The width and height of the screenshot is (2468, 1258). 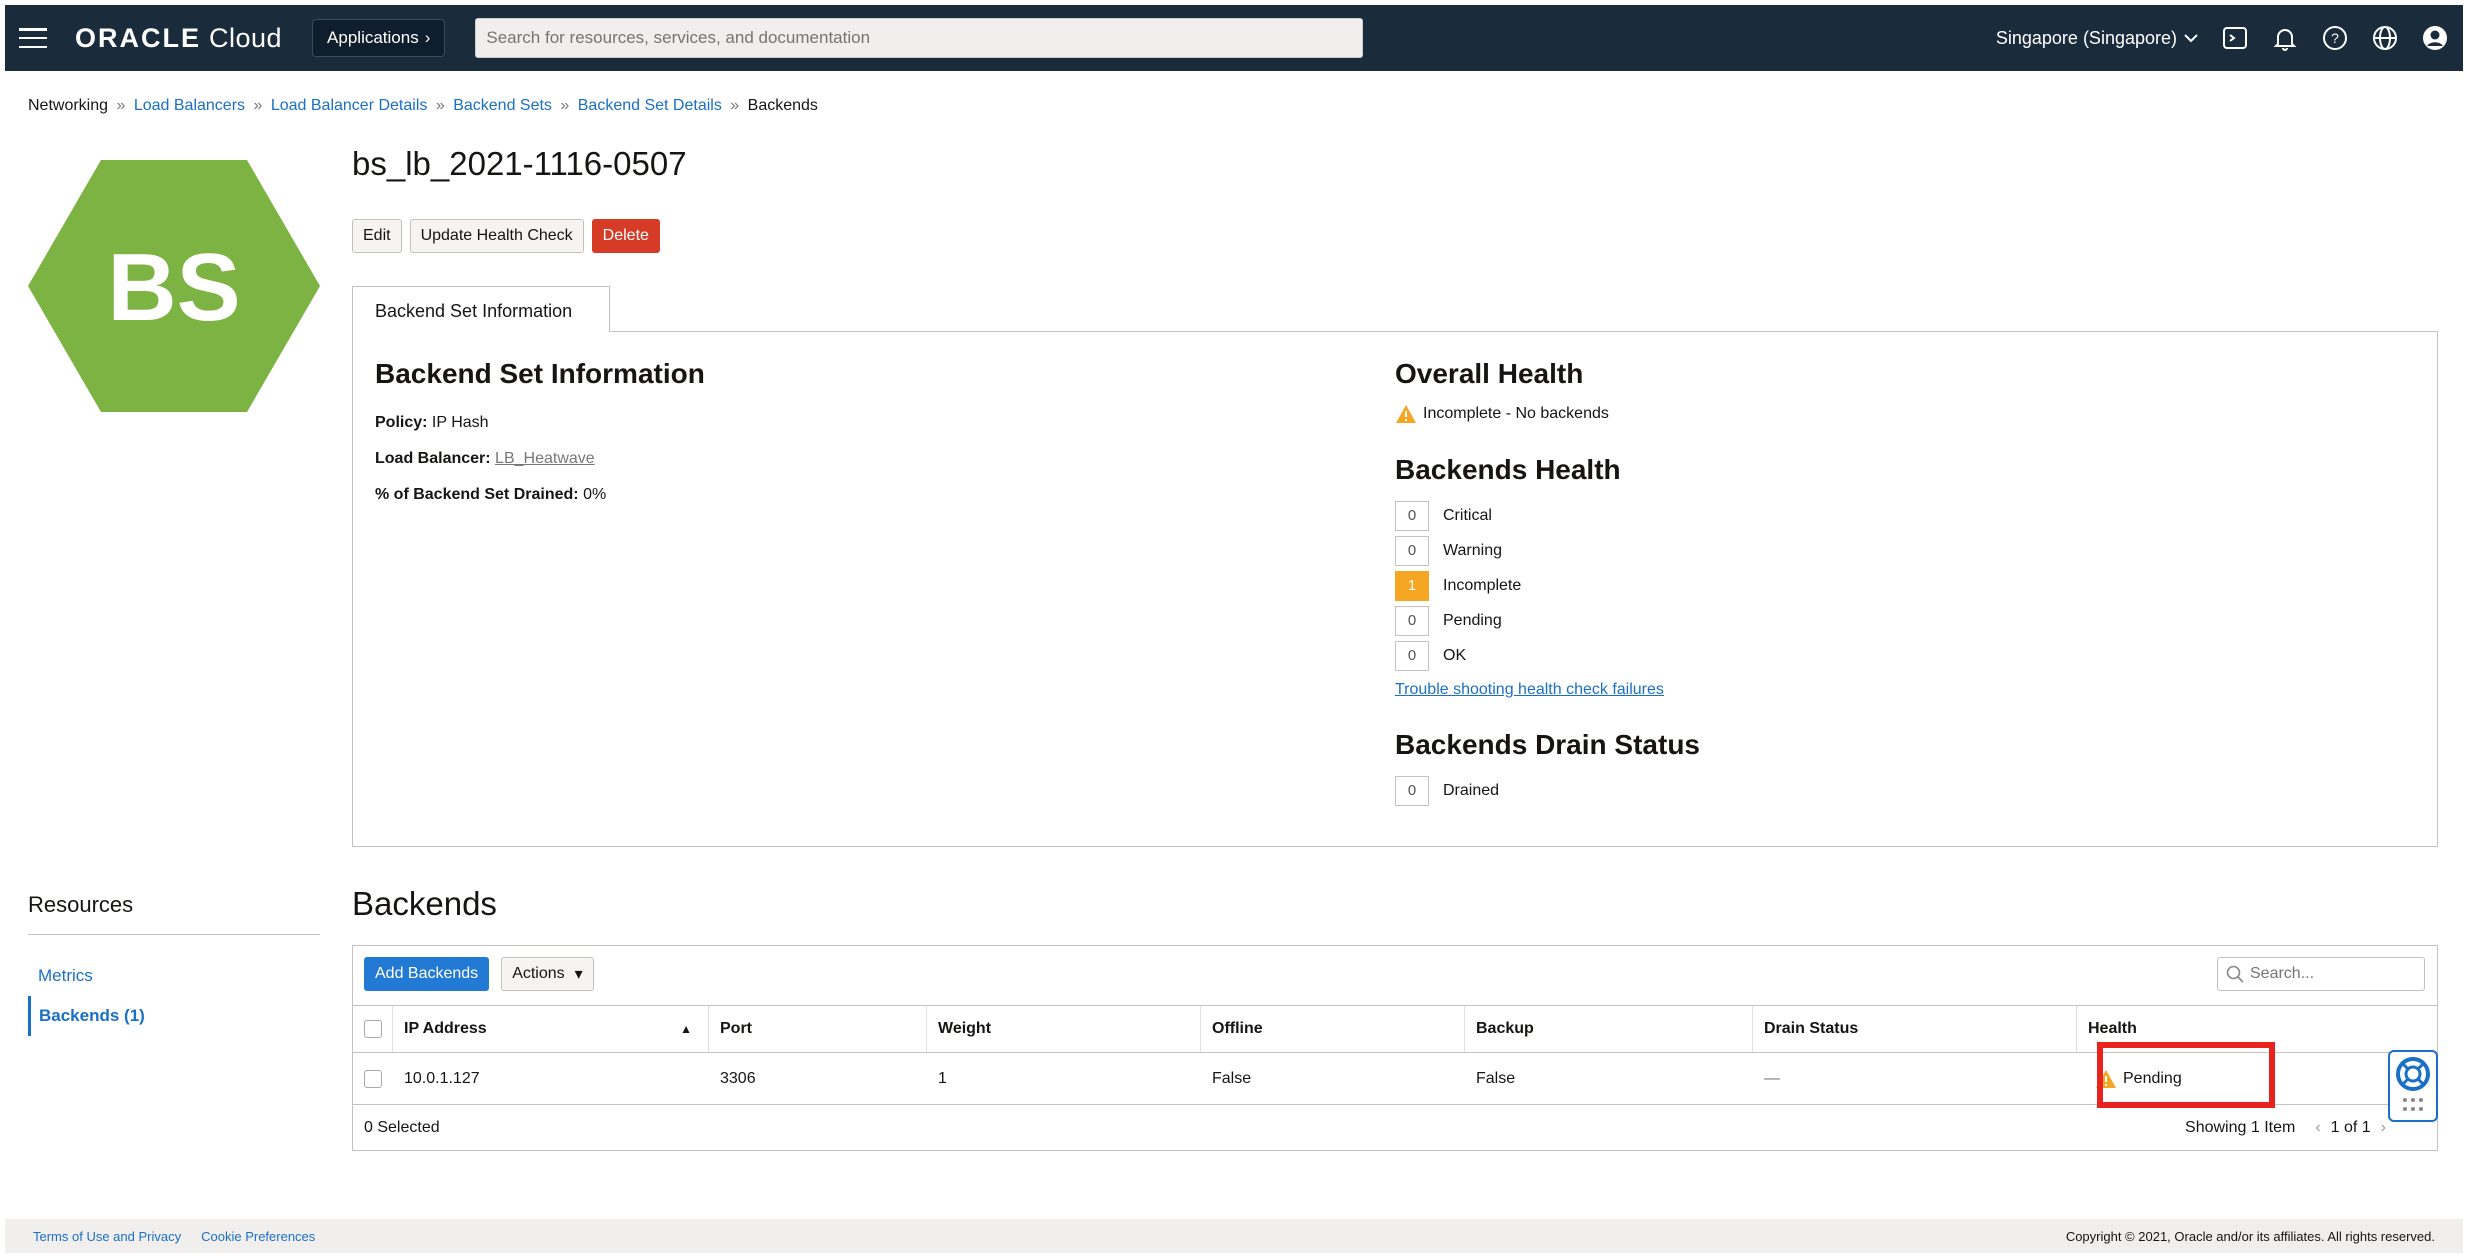 What do you see at coordinates (502, 105) in the screenshot?
I see `breadcrumb-backend-sets: Backend Sets` at bounding box center [502, 105].